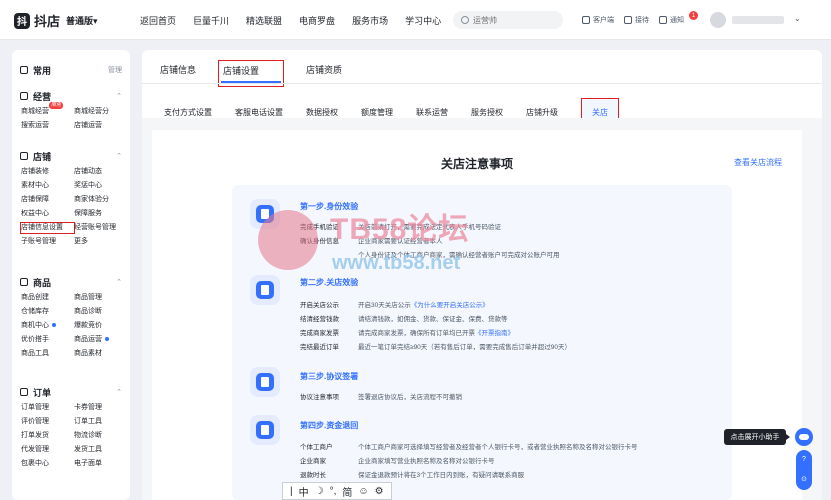  What do you see at coordinates (100, 298) in the screenshot?
I see `sidebar-item: 商品管理` at bounding box center [100, 298].